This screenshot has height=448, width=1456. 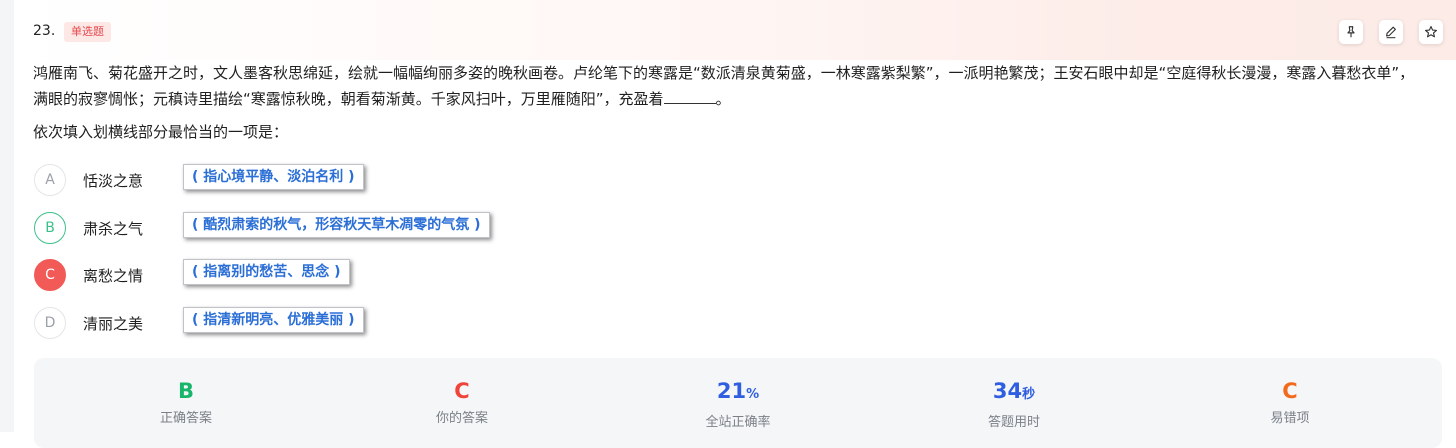 I want to click on edit-note-button, so click(x=1391, y=32).